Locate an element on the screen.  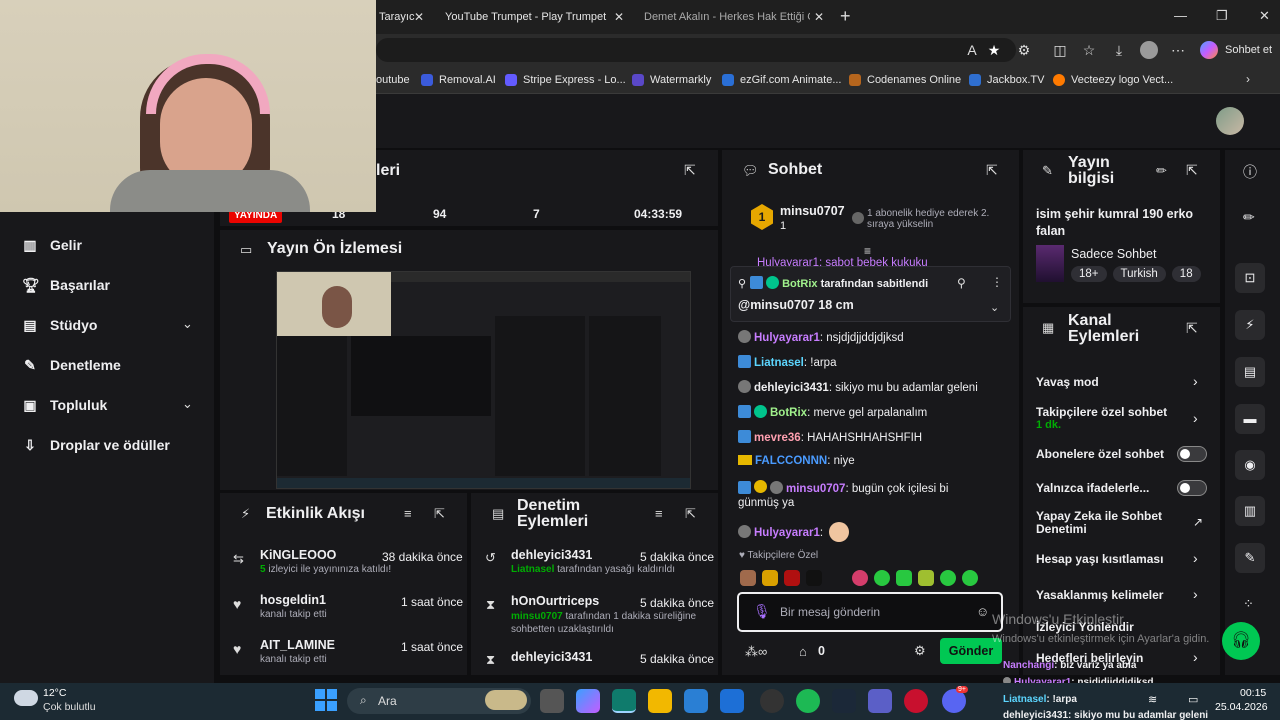
browser-tab-youtube-trumpet: YouTube Trumpet - Play Trumpet w is located at coordinates (524, 17).